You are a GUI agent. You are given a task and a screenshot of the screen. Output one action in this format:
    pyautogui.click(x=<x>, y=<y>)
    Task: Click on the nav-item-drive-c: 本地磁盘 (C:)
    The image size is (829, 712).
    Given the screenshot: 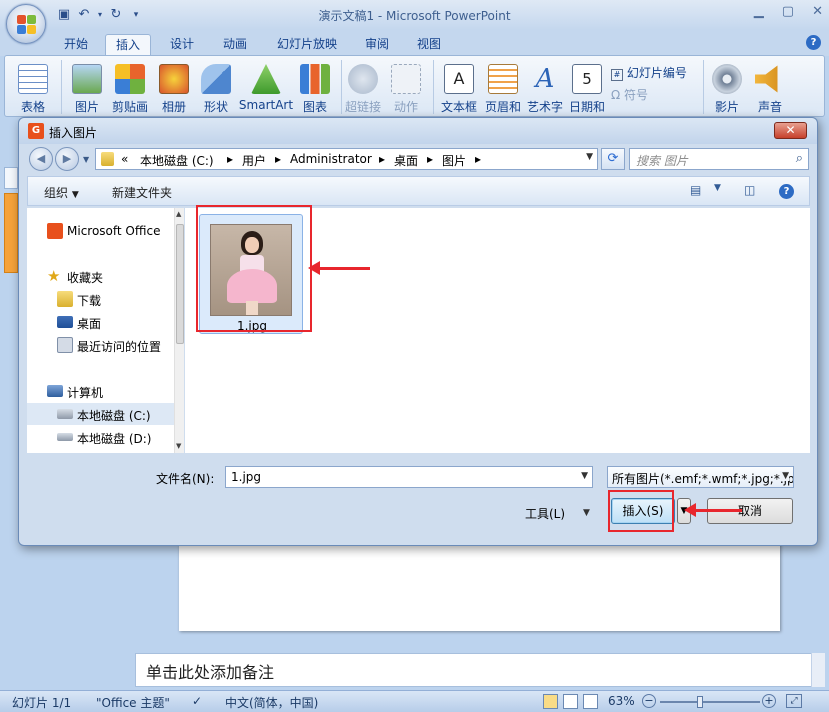 What is the action you would take?
    pyautogui.click(x=100, y=414)
    